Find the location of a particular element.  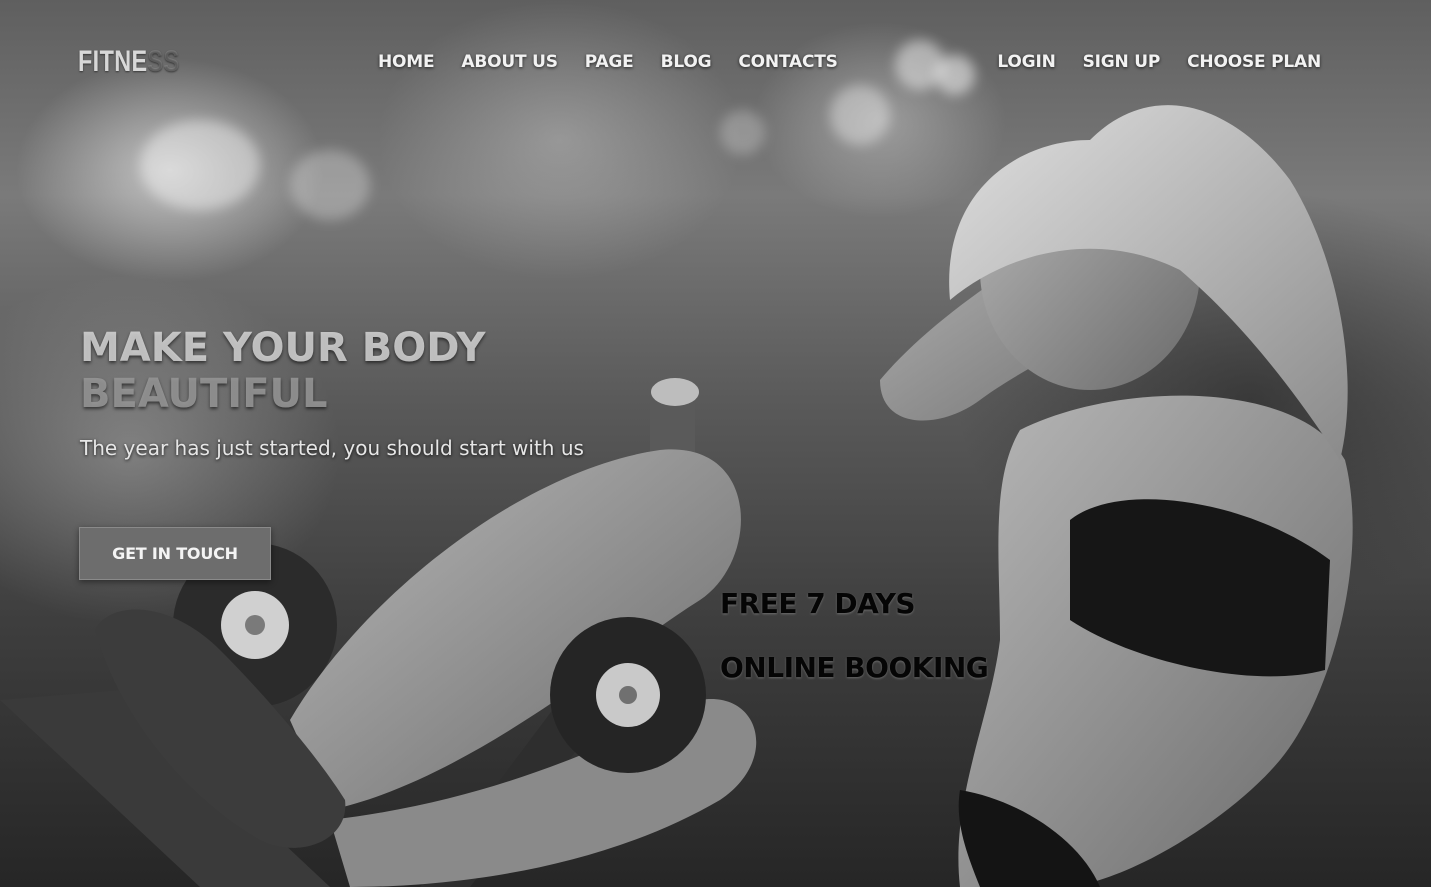

site-logo: FITNESS is located at coordinates (129, 62).